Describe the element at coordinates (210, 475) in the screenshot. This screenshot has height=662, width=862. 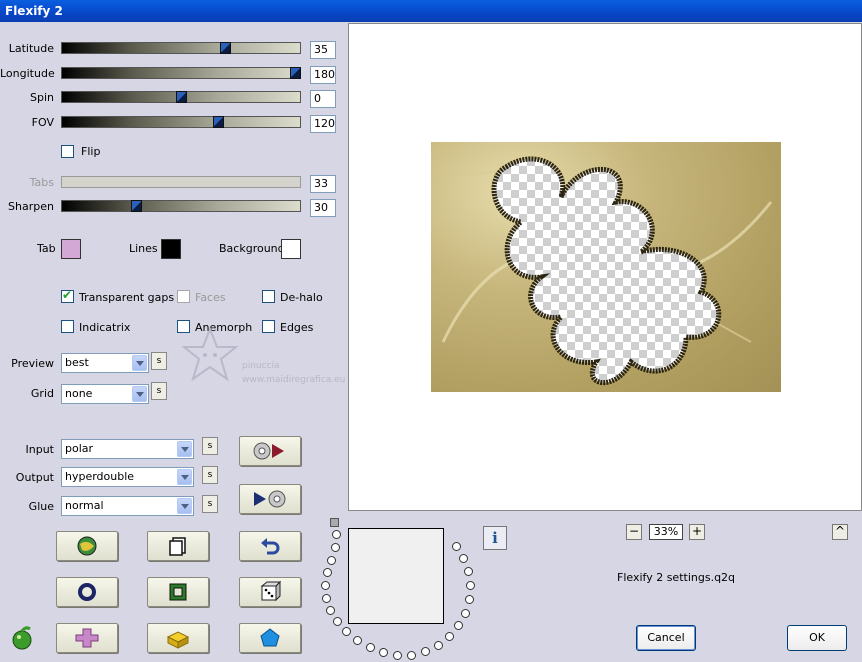
I see `output-s-button: s` at that location.